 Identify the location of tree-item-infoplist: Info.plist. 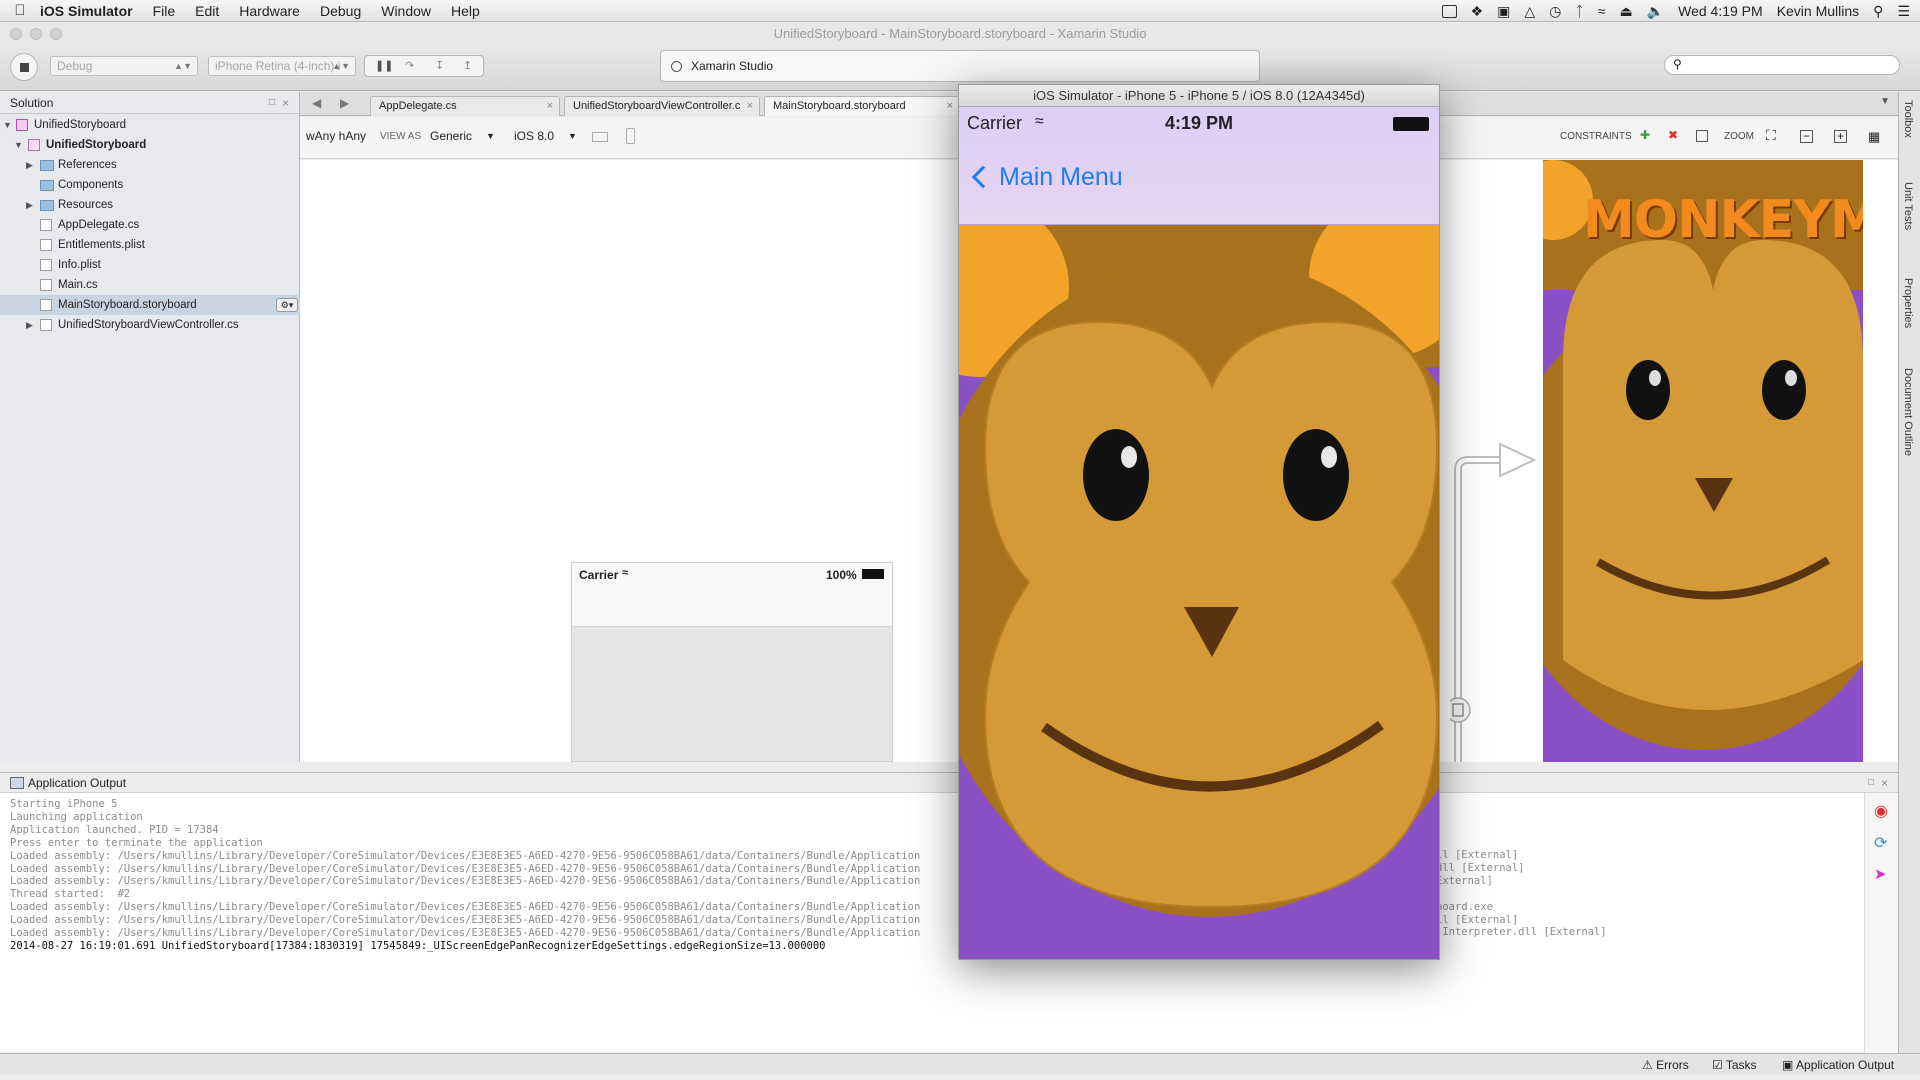
(150, 265).